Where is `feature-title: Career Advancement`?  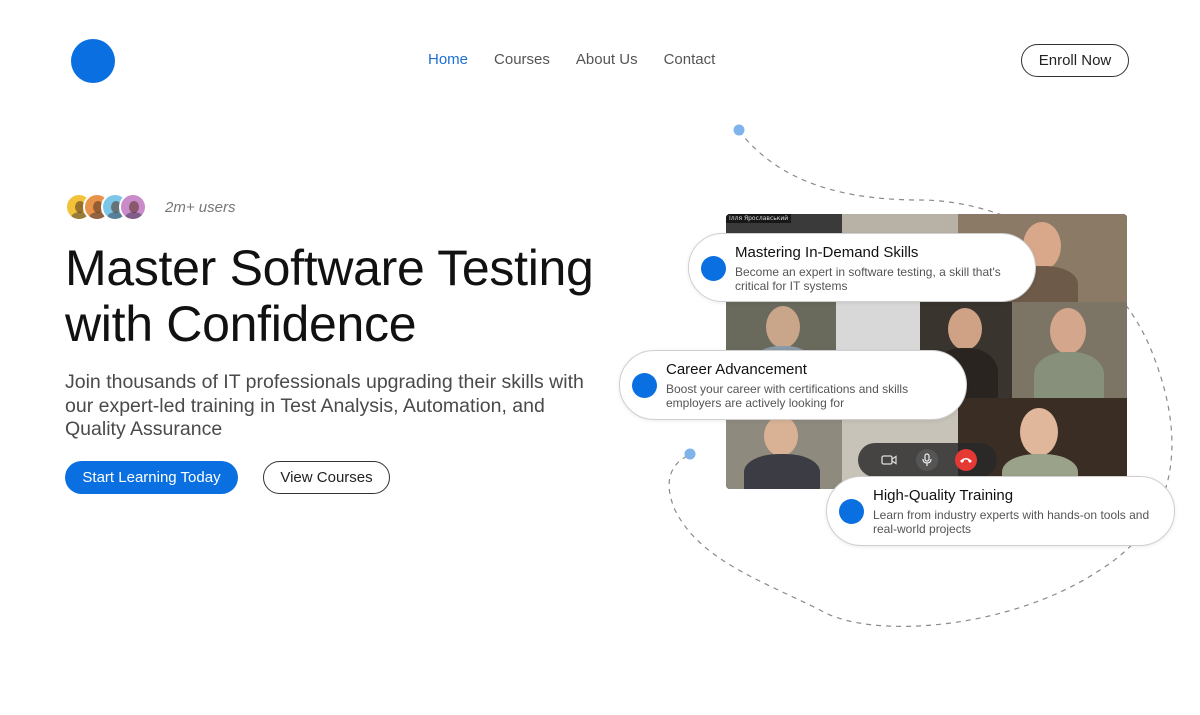 feature-title: Career Advancement is located at coordinates (736, 369).